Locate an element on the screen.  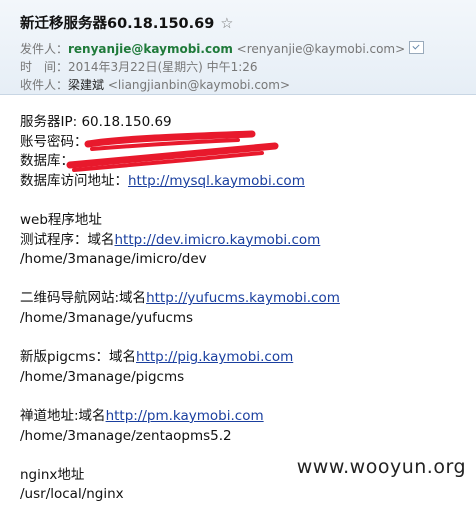
email-subject: 新迁移服务器60.18.150.69 ☆ is located at coordinates (126, 22).